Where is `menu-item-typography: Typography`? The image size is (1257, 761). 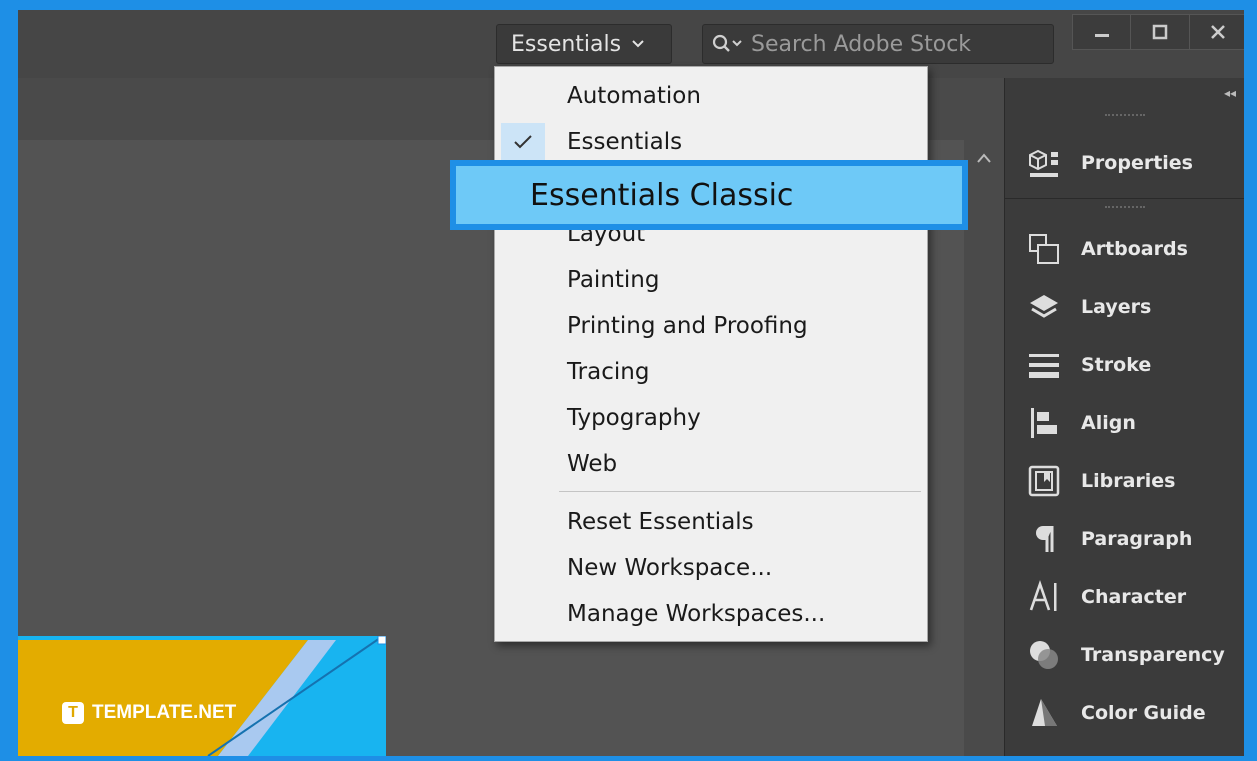 menu-item-typography: Typography is located at coordinates (711, 418).